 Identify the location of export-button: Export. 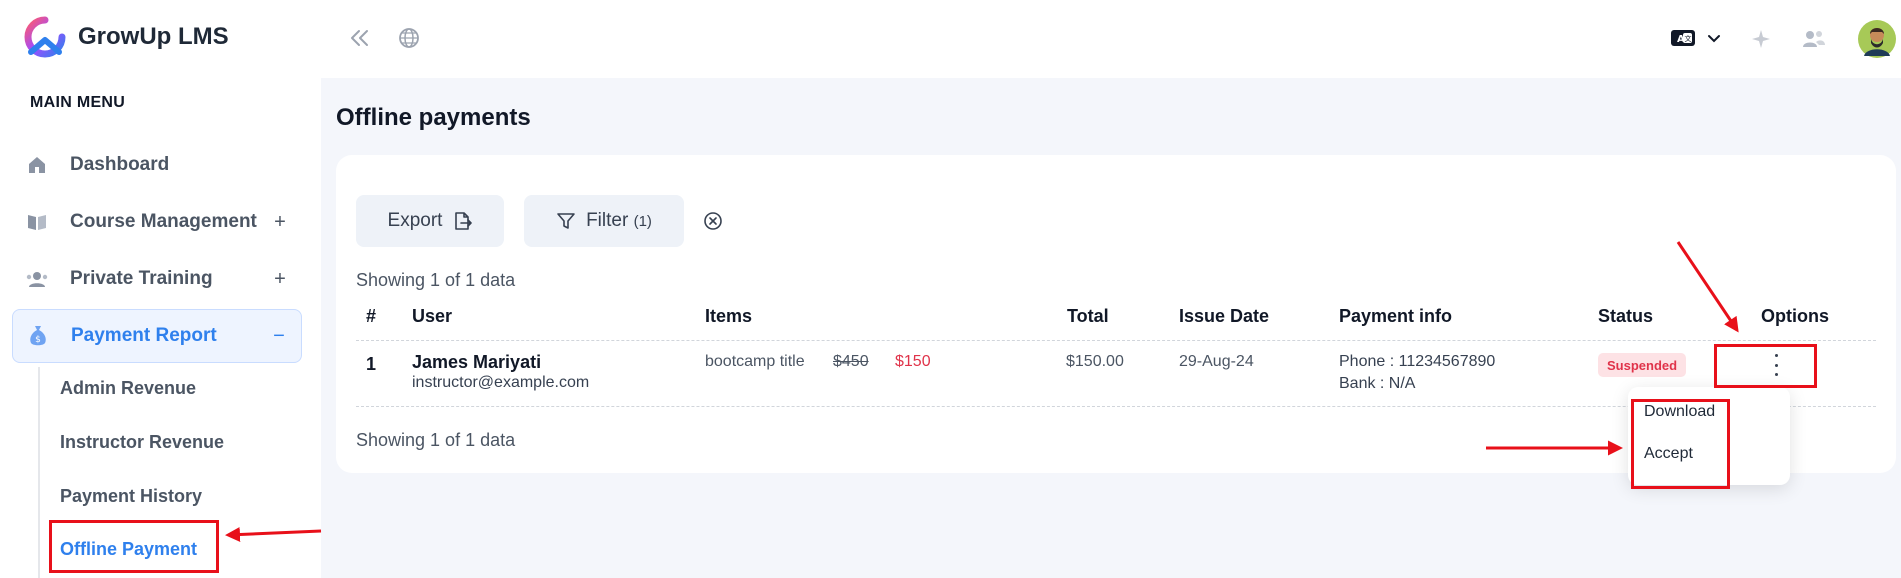
(430, 221).